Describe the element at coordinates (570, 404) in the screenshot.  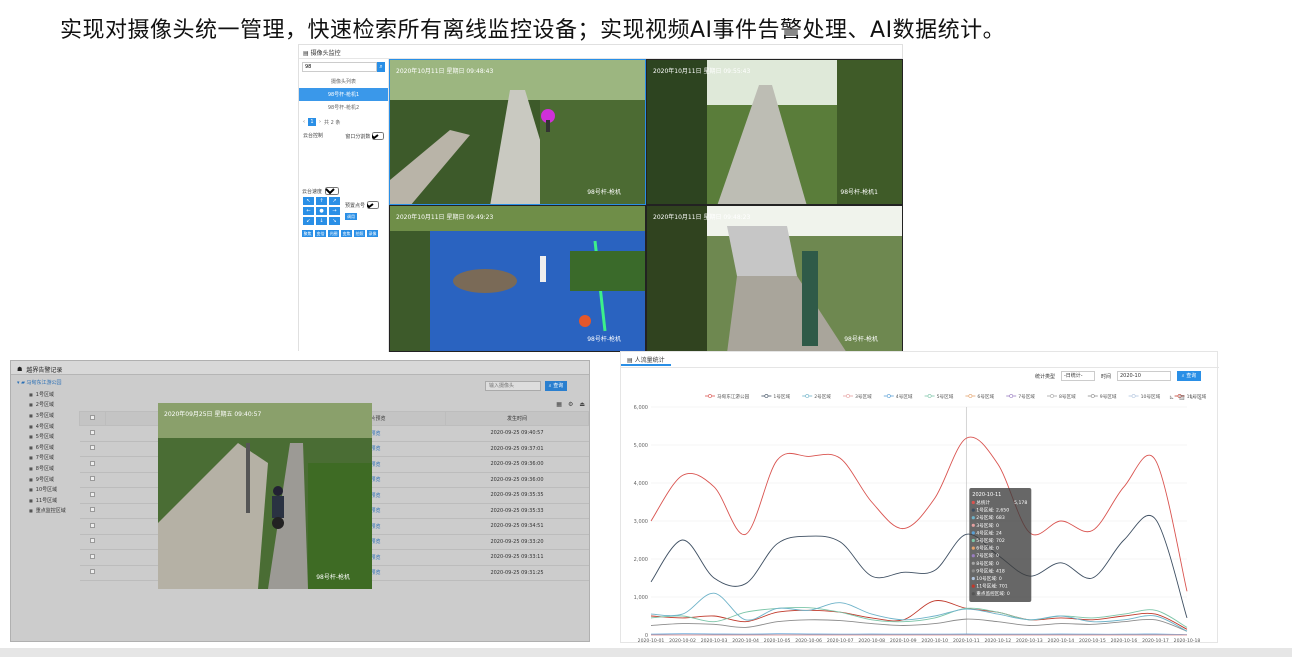
I see `settings-icon: ⚙` at that location.